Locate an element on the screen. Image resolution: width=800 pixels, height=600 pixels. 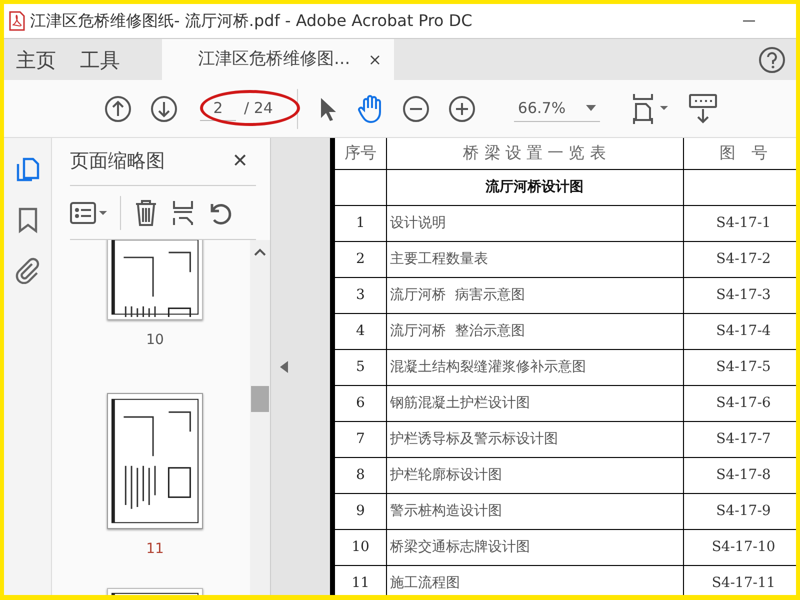
zoom-out-icon is located at coordinates (416, 108).